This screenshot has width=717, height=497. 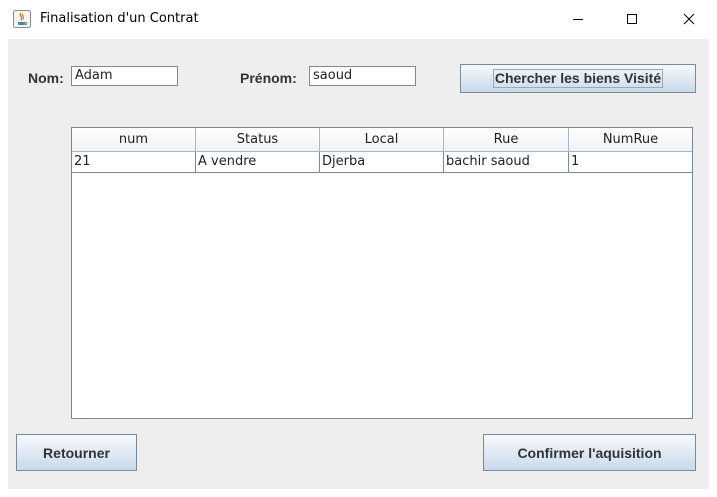 What do you see at coordinates (22, 19) in the screenshot?
I see `java-coffee-icon` at bounding box center [22, 19].